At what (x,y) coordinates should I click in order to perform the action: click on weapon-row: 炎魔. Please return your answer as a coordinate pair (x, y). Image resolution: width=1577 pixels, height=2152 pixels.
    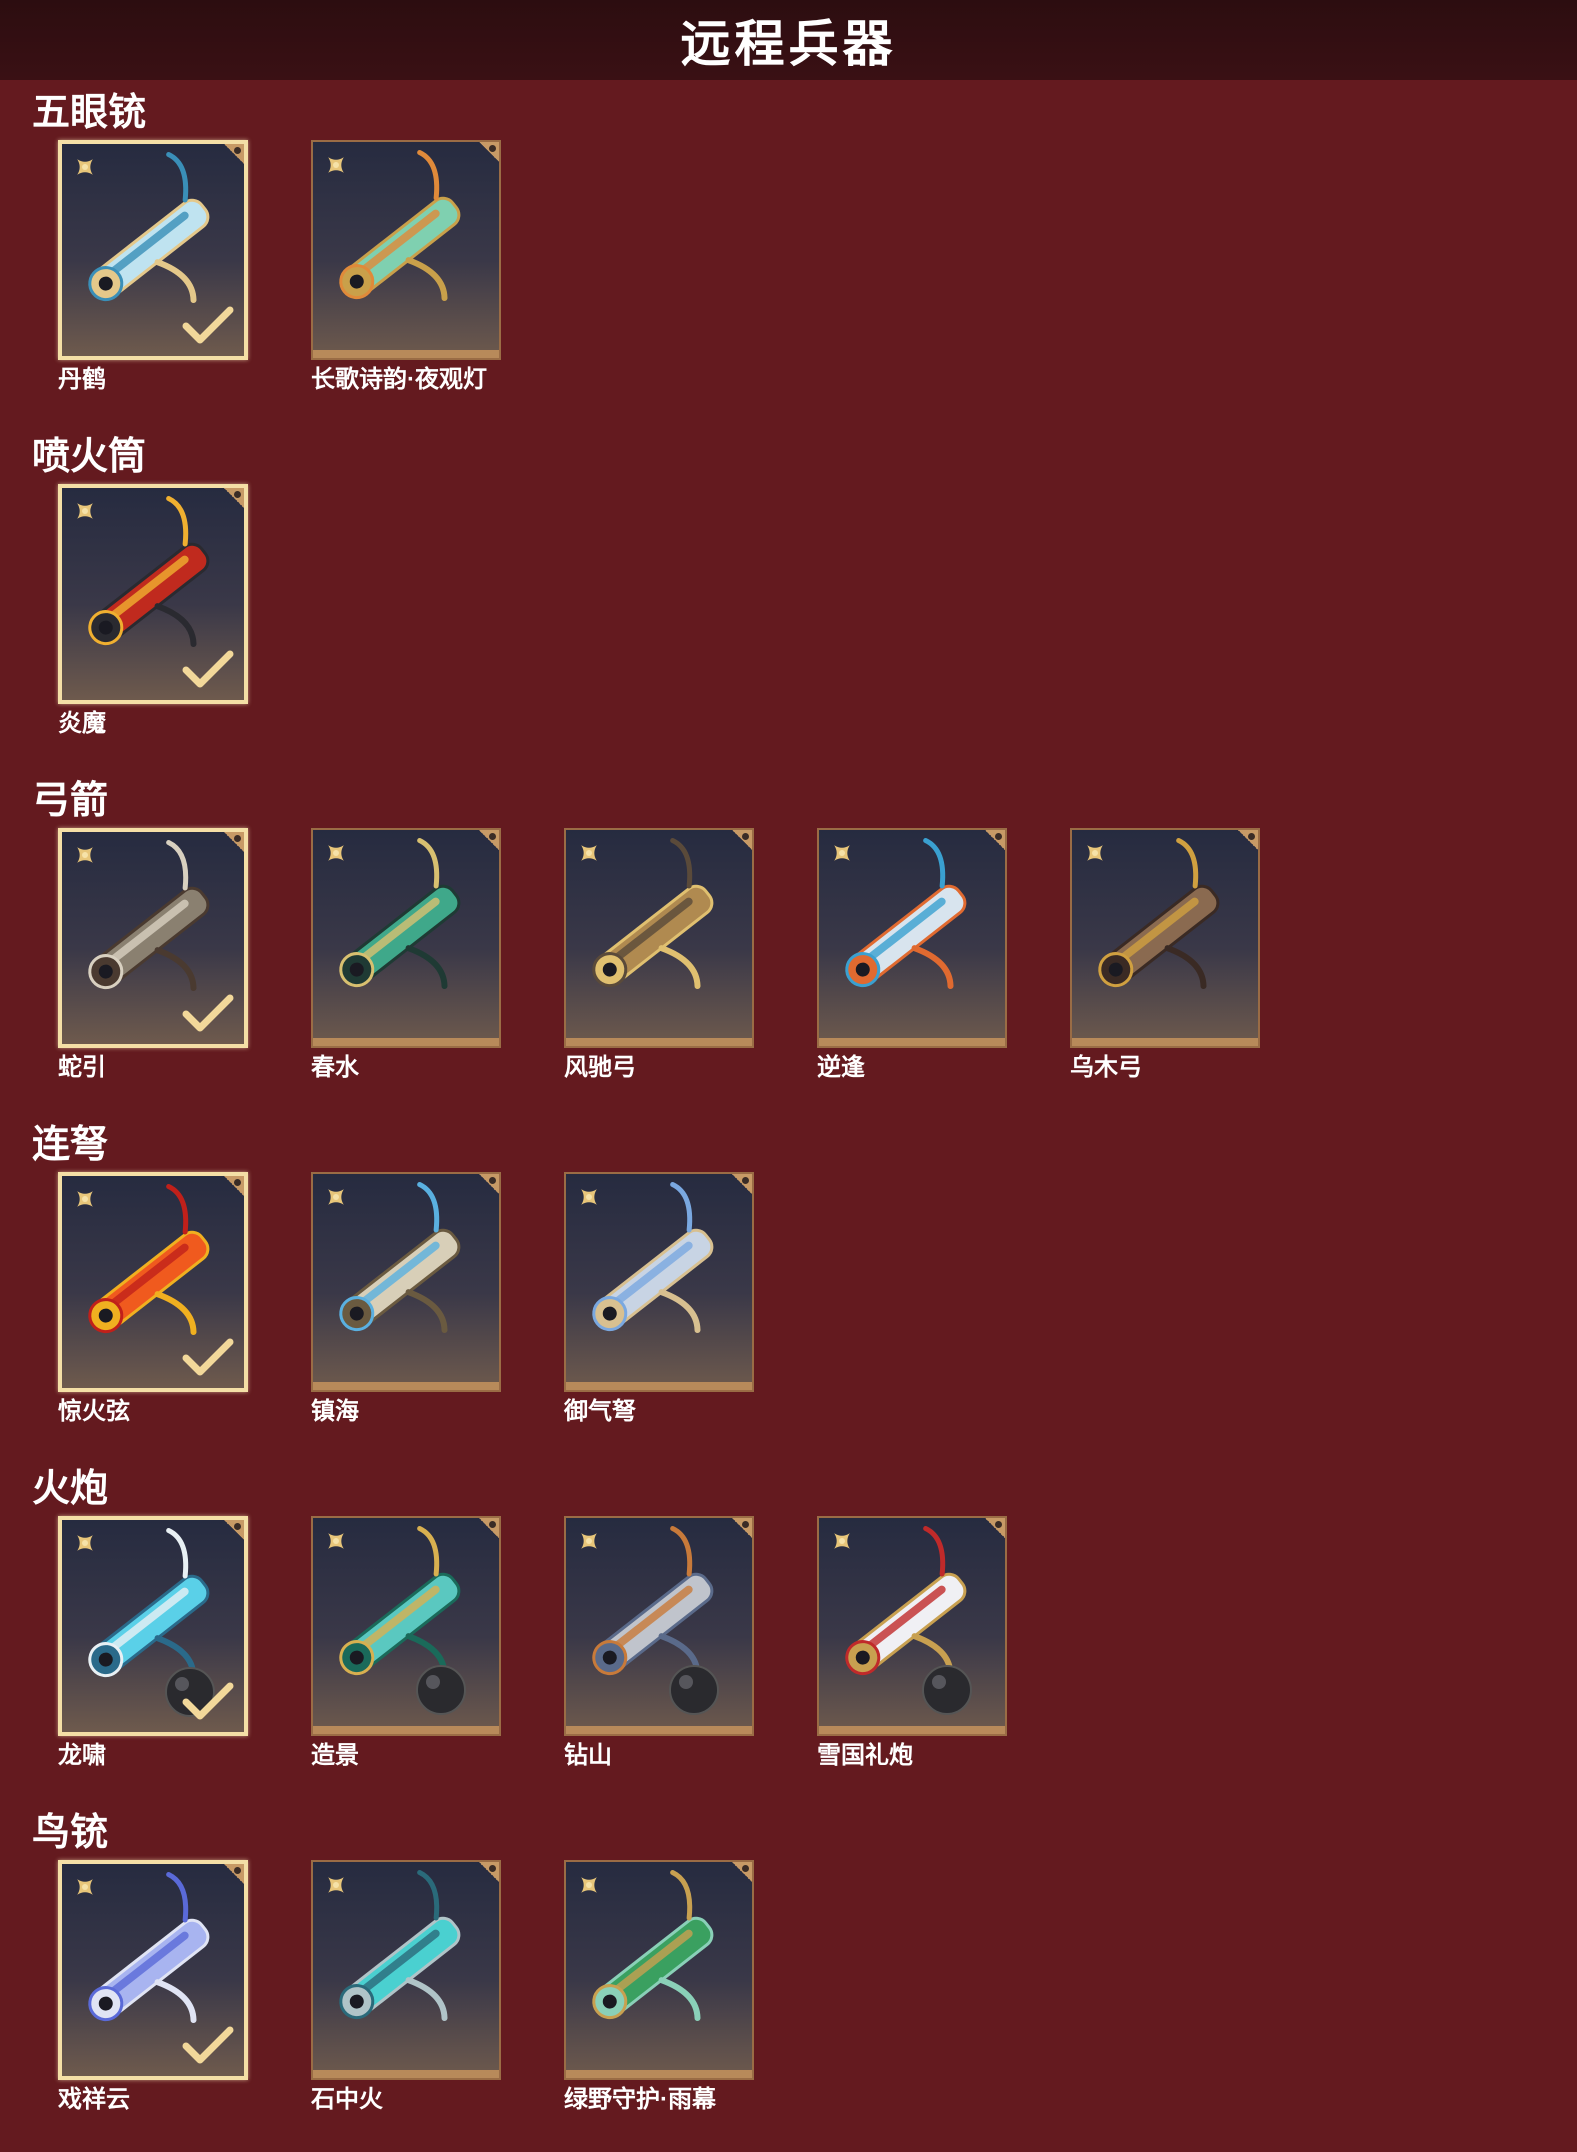
    Looking at the image, I should click on (184, 612).